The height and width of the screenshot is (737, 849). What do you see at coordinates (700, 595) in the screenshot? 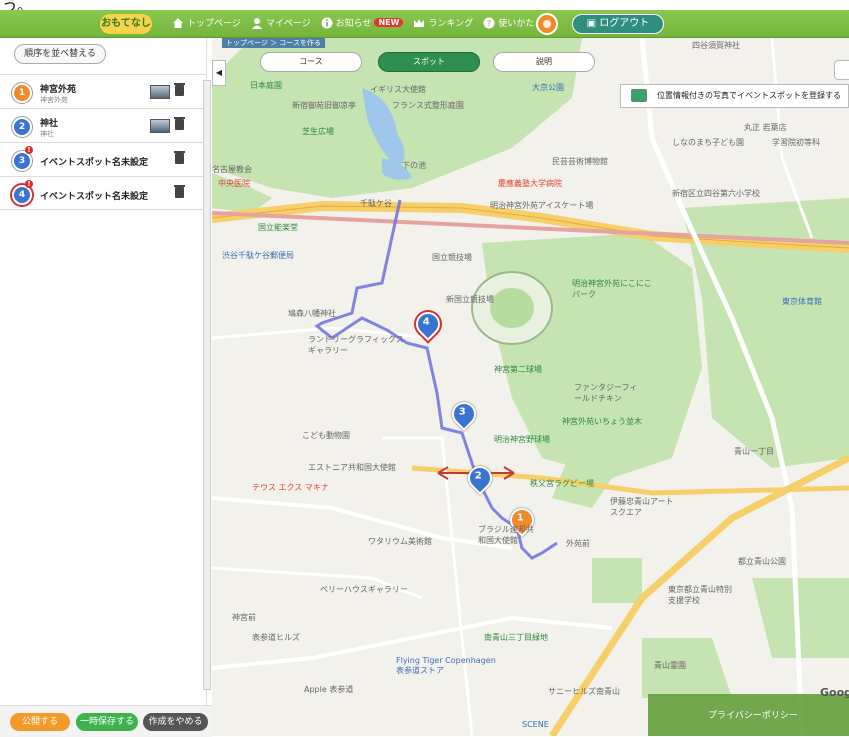
I see `map-label: 東京都立青山特別支援学校` at bounding box center [700, 595].